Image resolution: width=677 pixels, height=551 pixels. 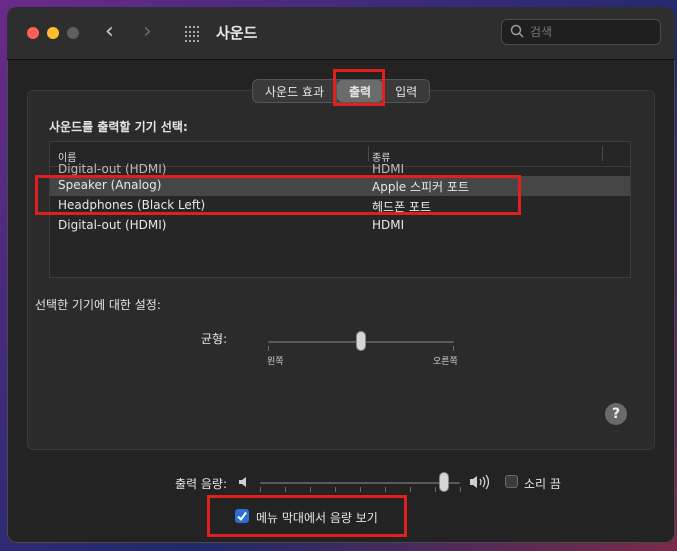 I want to click on output-device-heading: 사운드를 출력할 기기 선택:, so click(x=118, y=127).